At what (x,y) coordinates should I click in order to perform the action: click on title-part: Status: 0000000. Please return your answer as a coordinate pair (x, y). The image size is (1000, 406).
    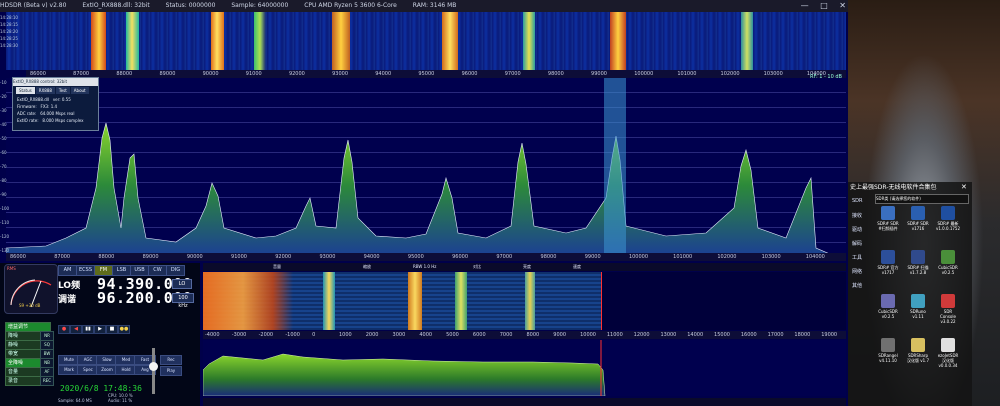
    Looking at the image, I should click on (190, 5).